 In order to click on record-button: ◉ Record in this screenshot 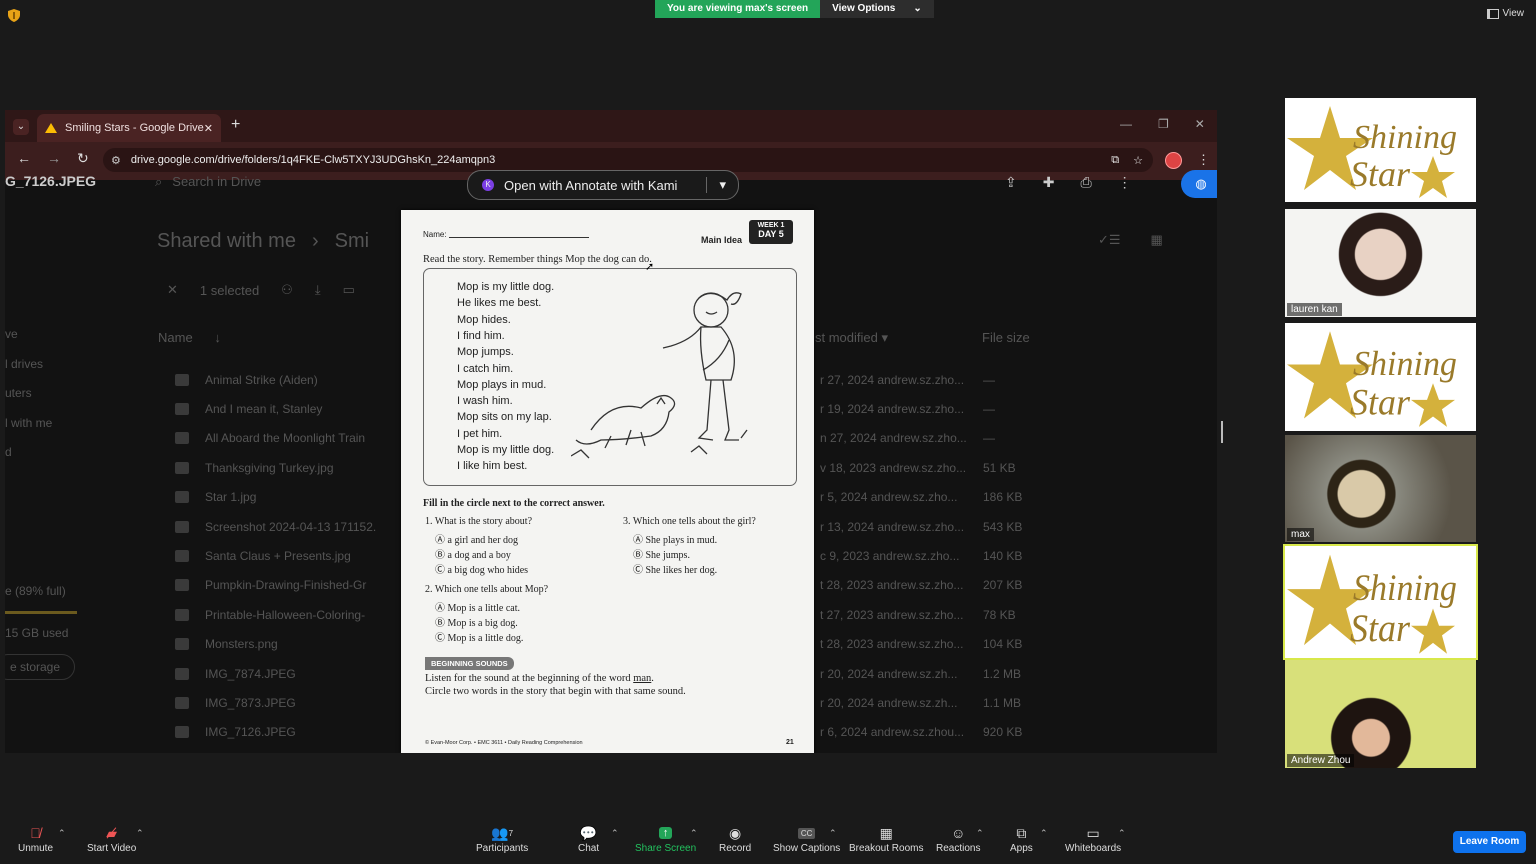, I will do `click(735, 839)`.